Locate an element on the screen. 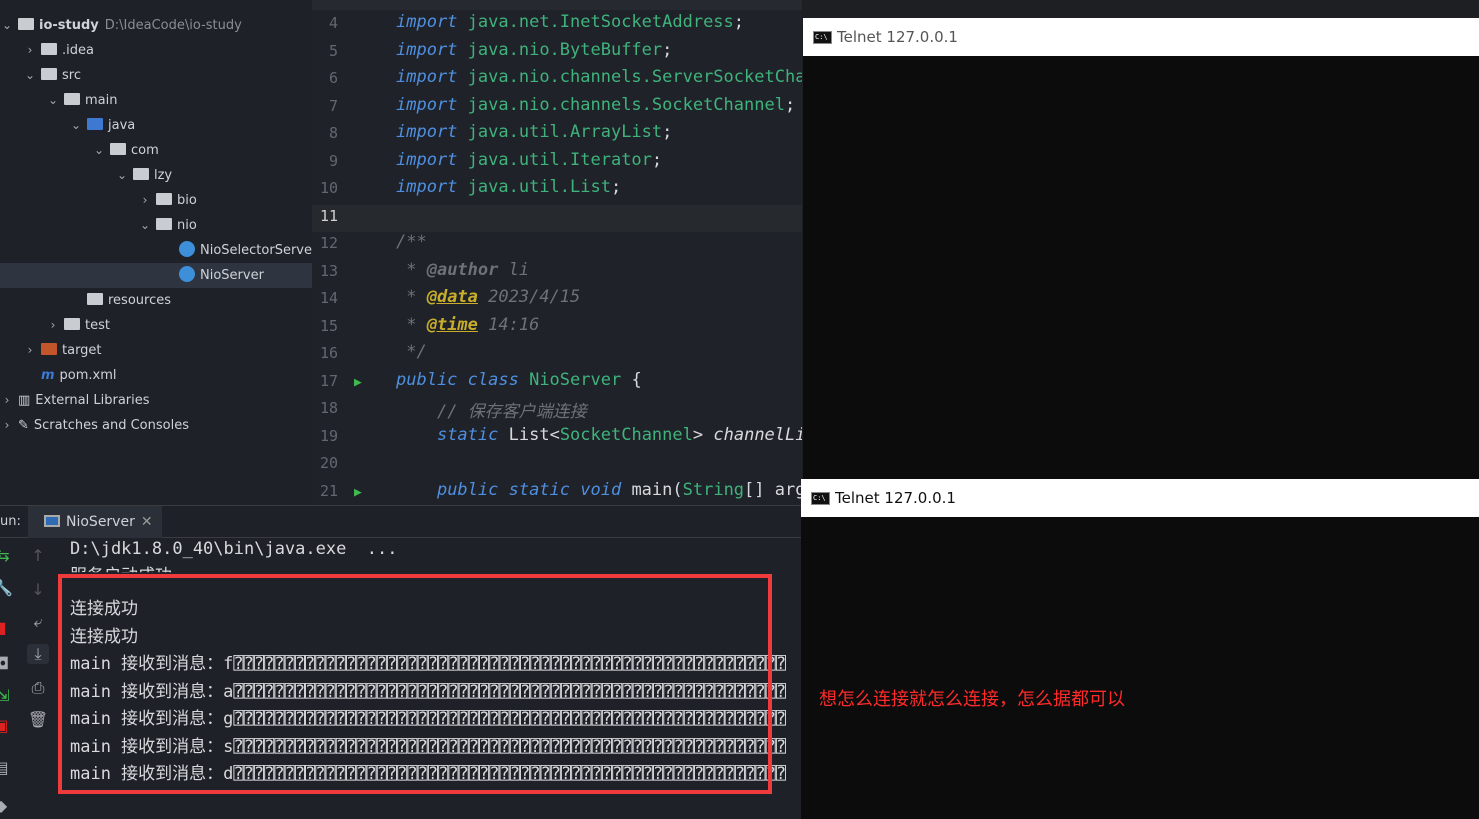 This screenshot has width=1479, height=819. trash-icon: 🗑 is located at coordinates (38, 719).